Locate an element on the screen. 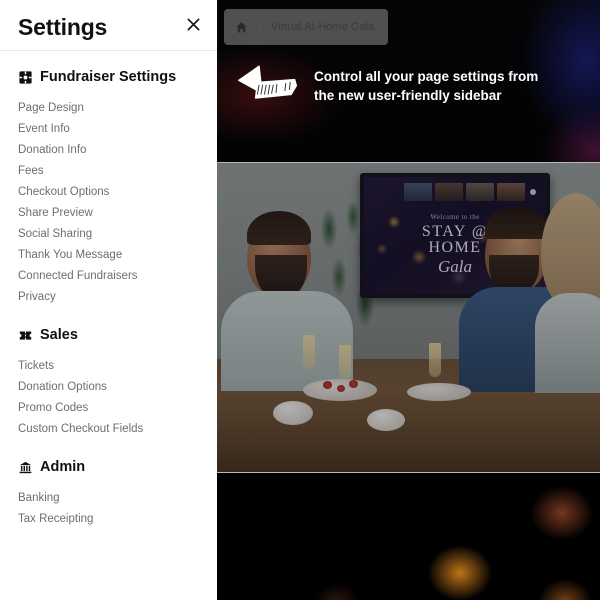 This screenshot has width=600, height=600. breadcrumb: Virtual At-Home Gala is located at coordinates (306, 27).